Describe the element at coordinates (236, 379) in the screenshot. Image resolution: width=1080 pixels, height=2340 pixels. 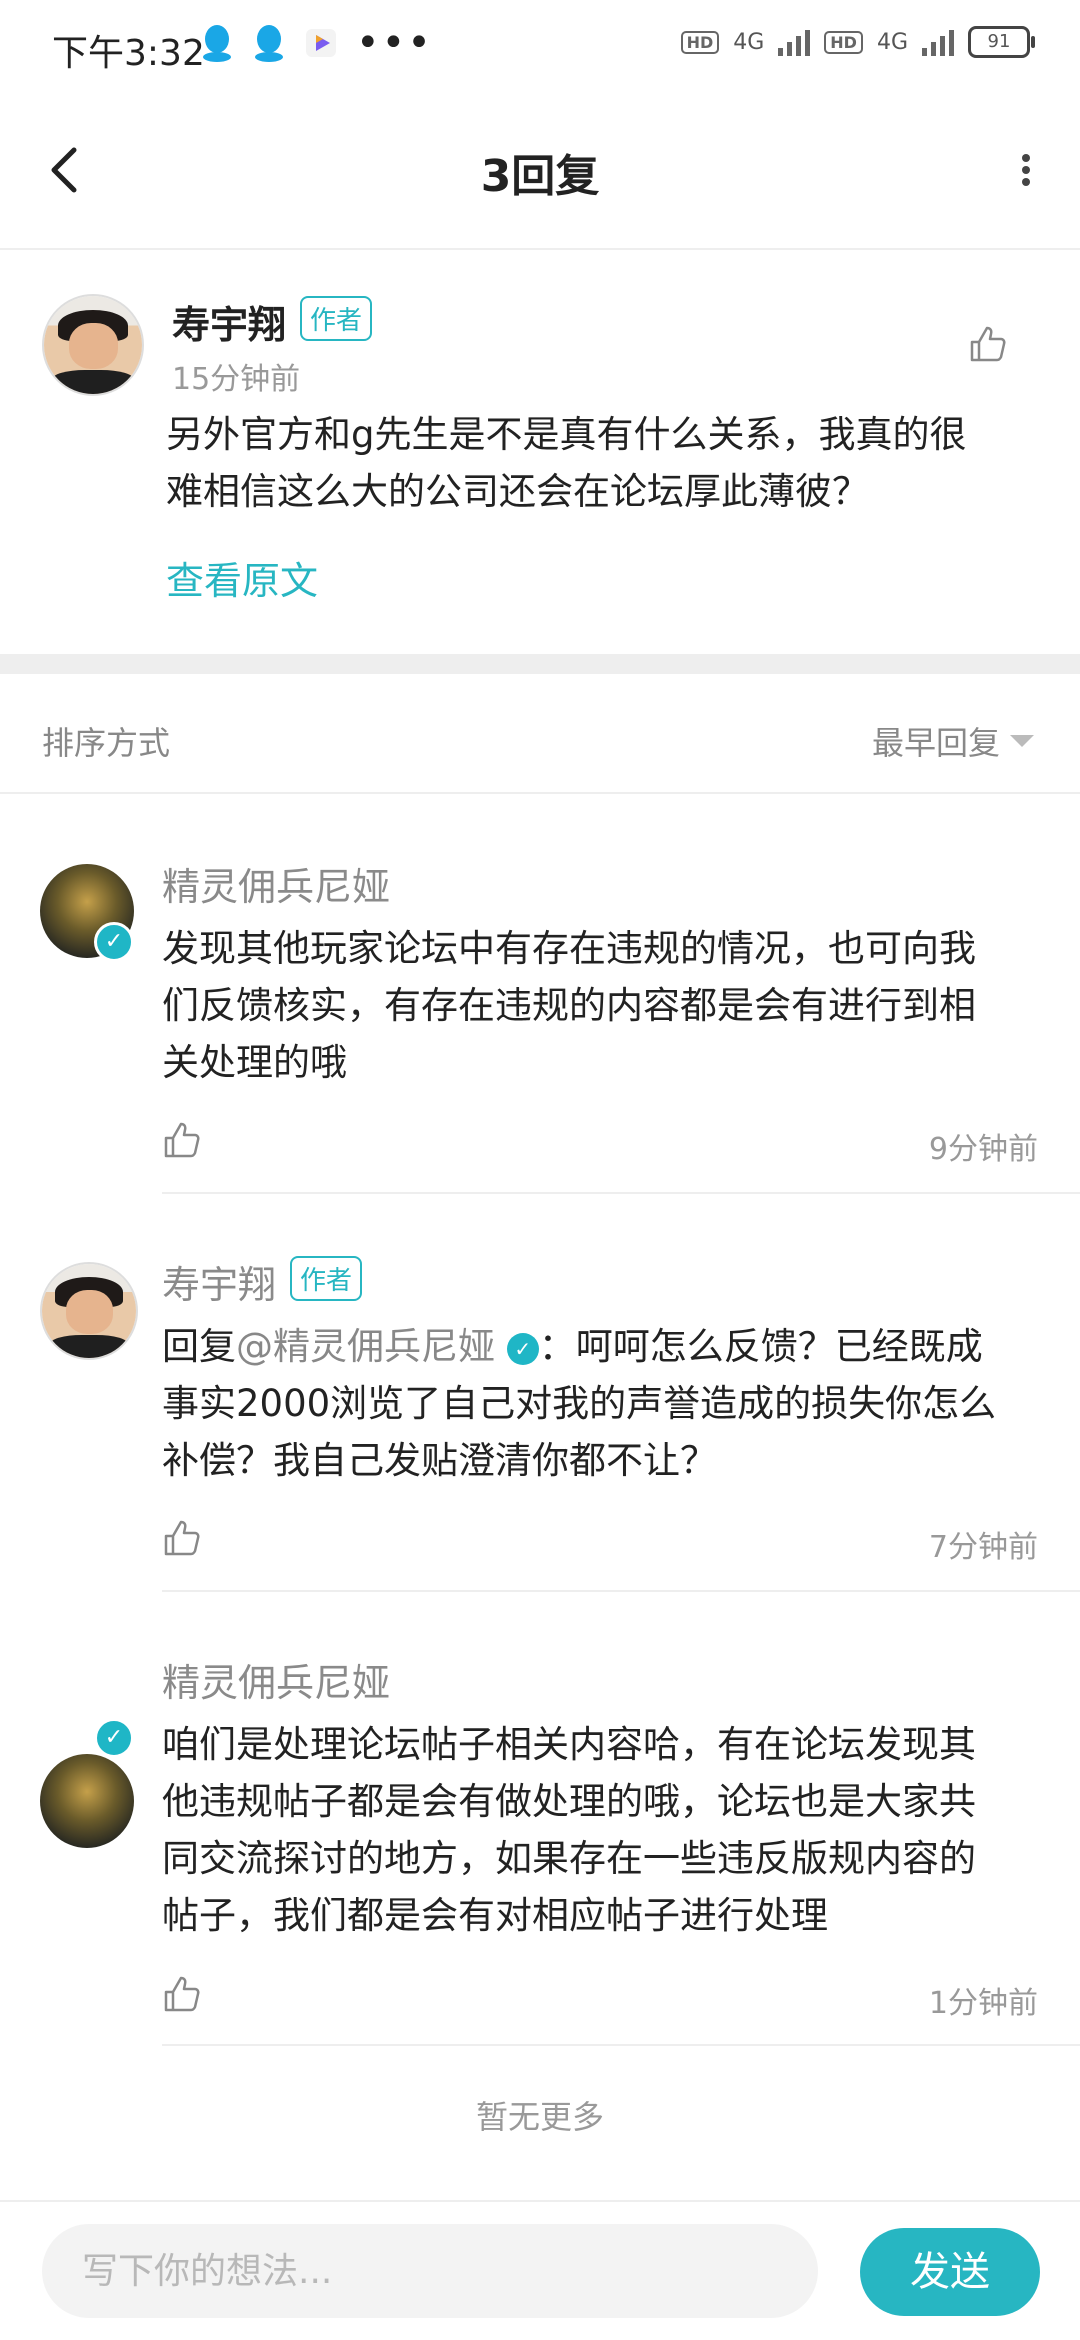
I see `post-time: 15分钟前` at that location.